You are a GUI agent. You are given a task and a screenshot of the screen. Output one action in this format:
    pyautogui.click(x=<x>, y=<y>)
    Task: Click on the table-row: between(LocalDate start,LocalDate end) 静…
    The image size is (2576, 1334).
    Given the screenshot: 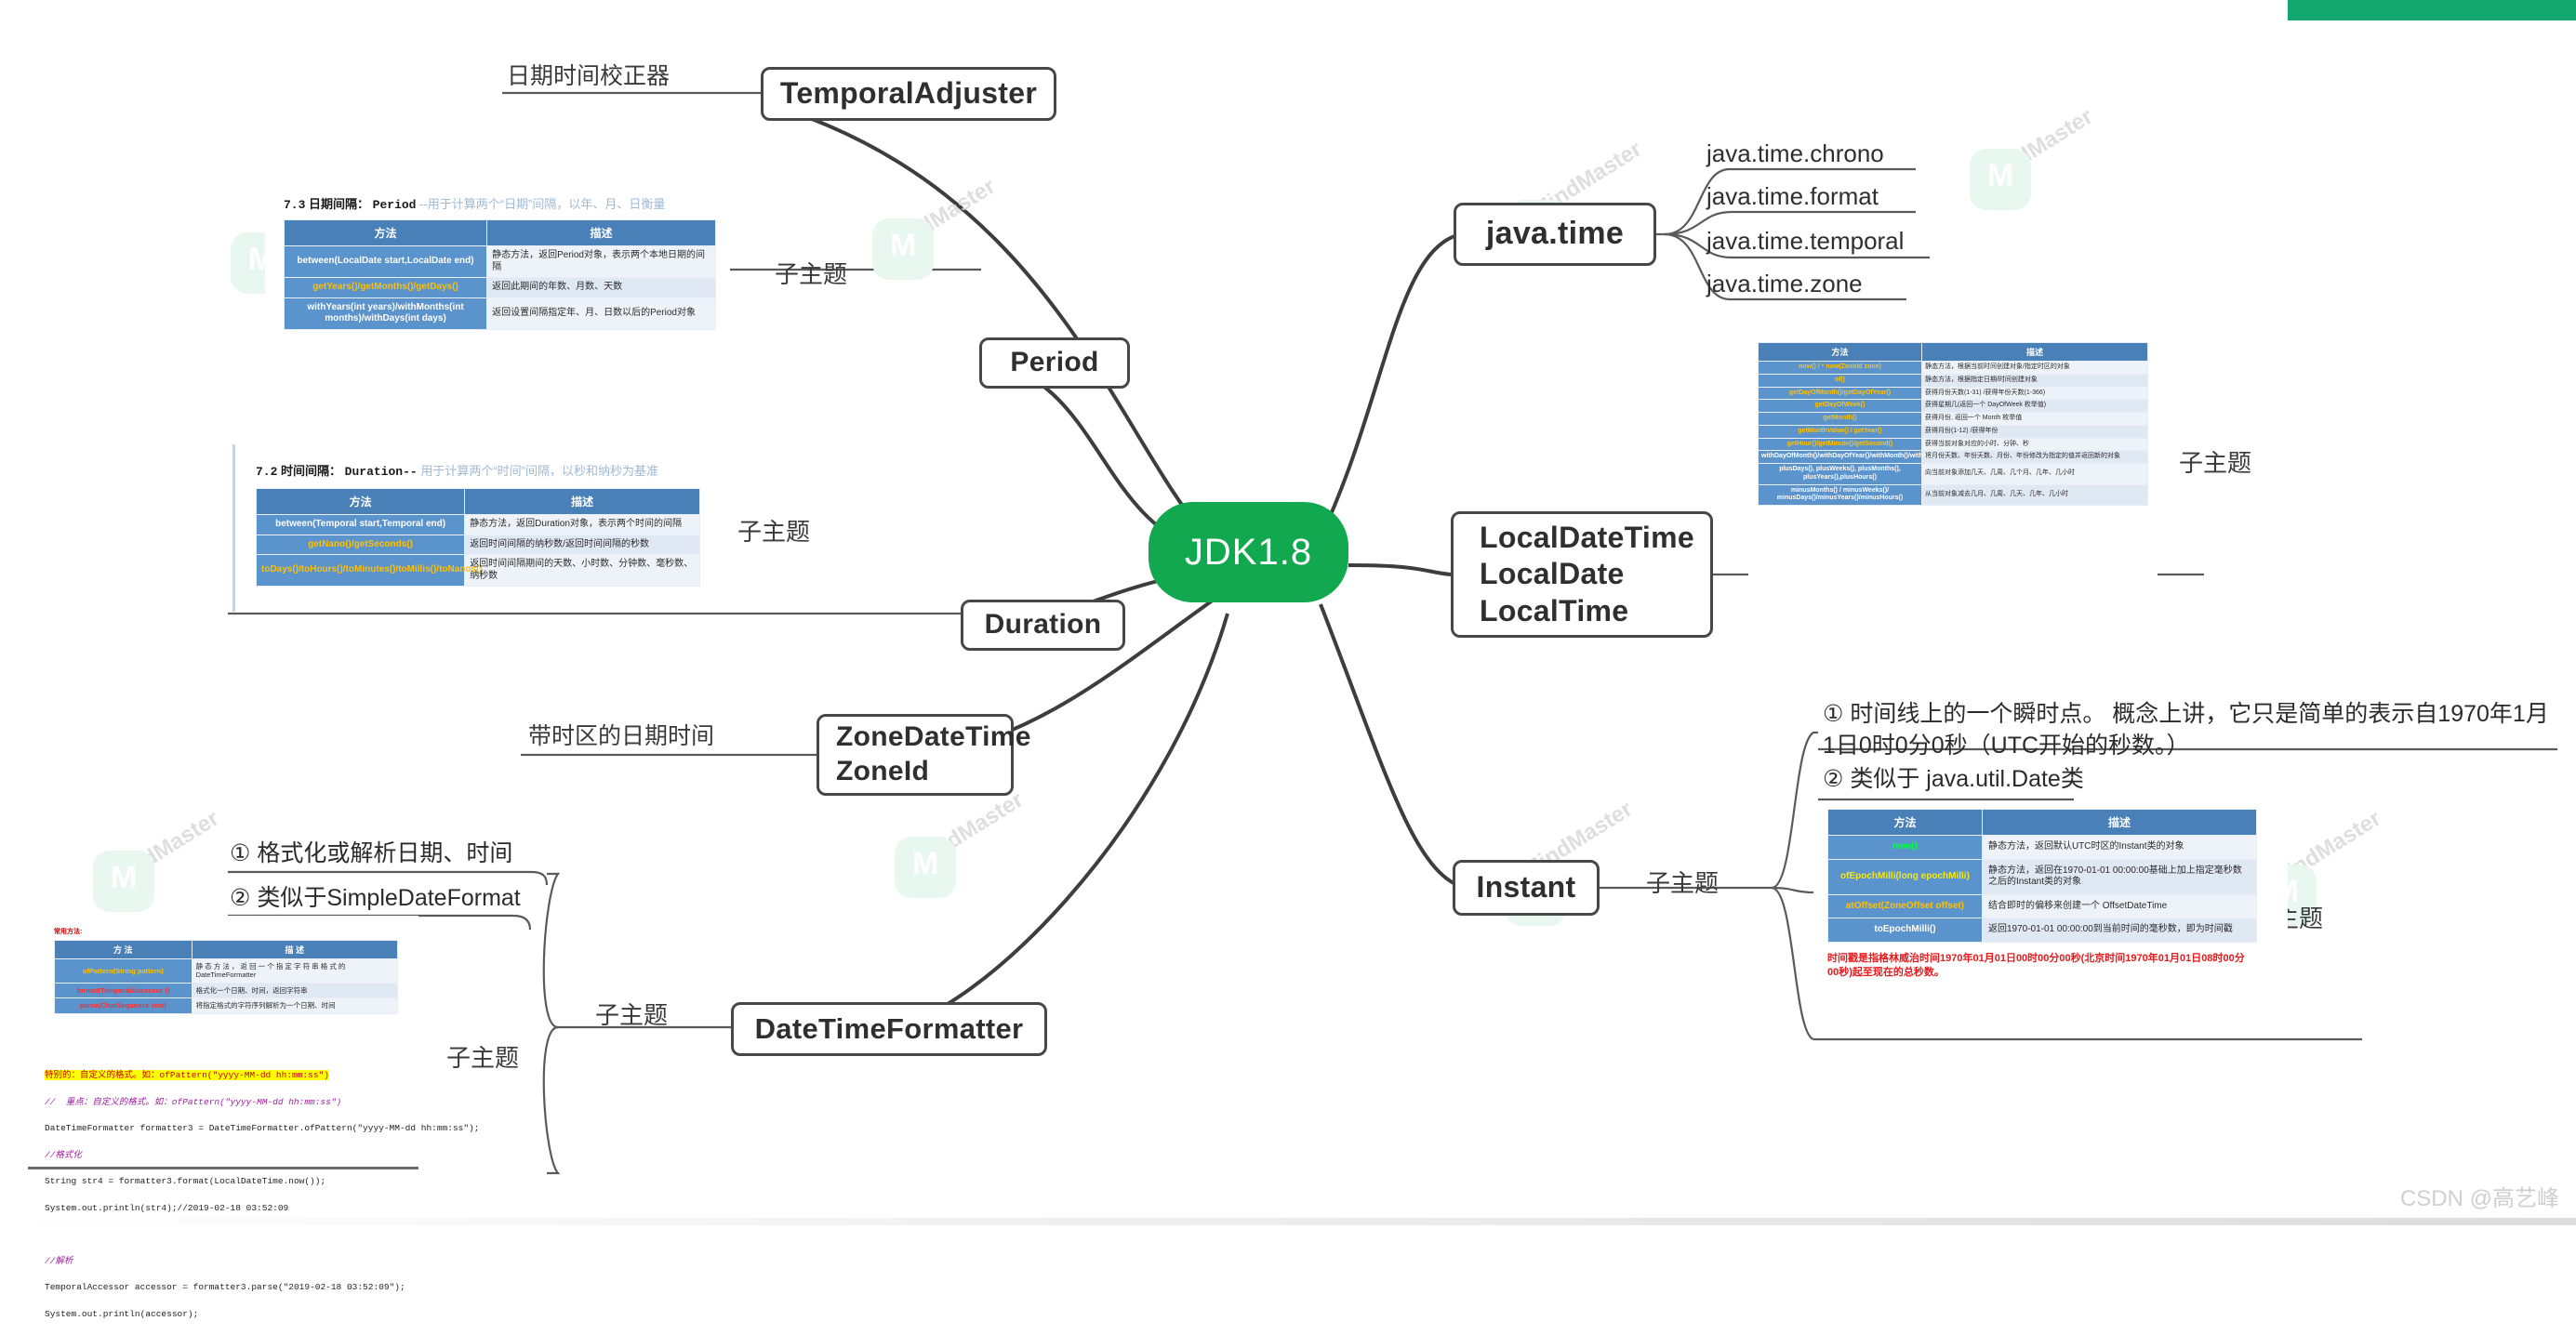 What is the action you would take?
    pyautogui.click(x=499, y=261)
    